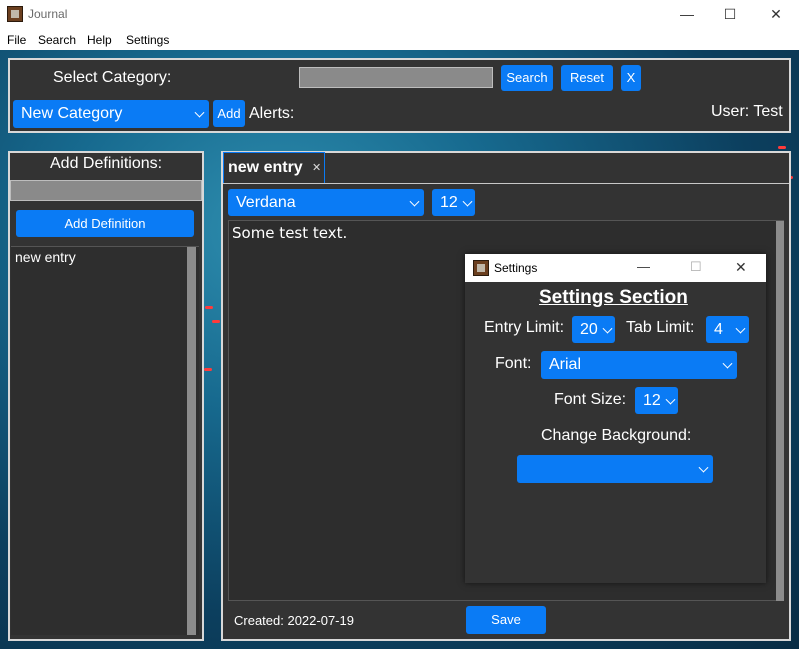 This screenshot has height=649, width=799. Describe the element at coordinates (587, 78) in the screenshot. I see `reset-button: Reset` at that location.